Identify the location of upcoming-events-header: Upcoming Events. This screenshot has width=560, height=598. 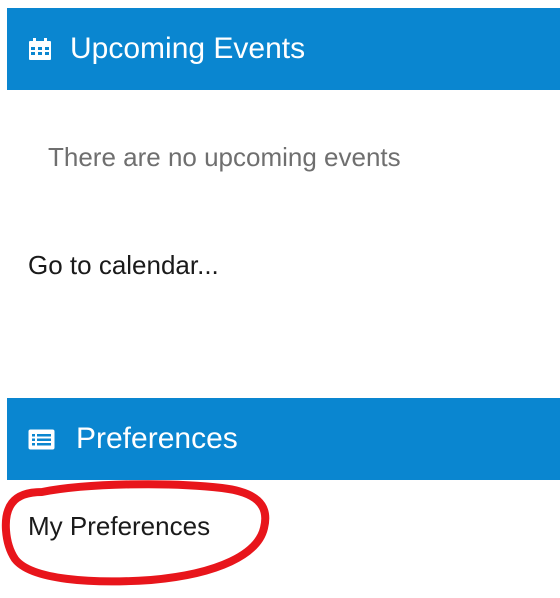
(283, 49).